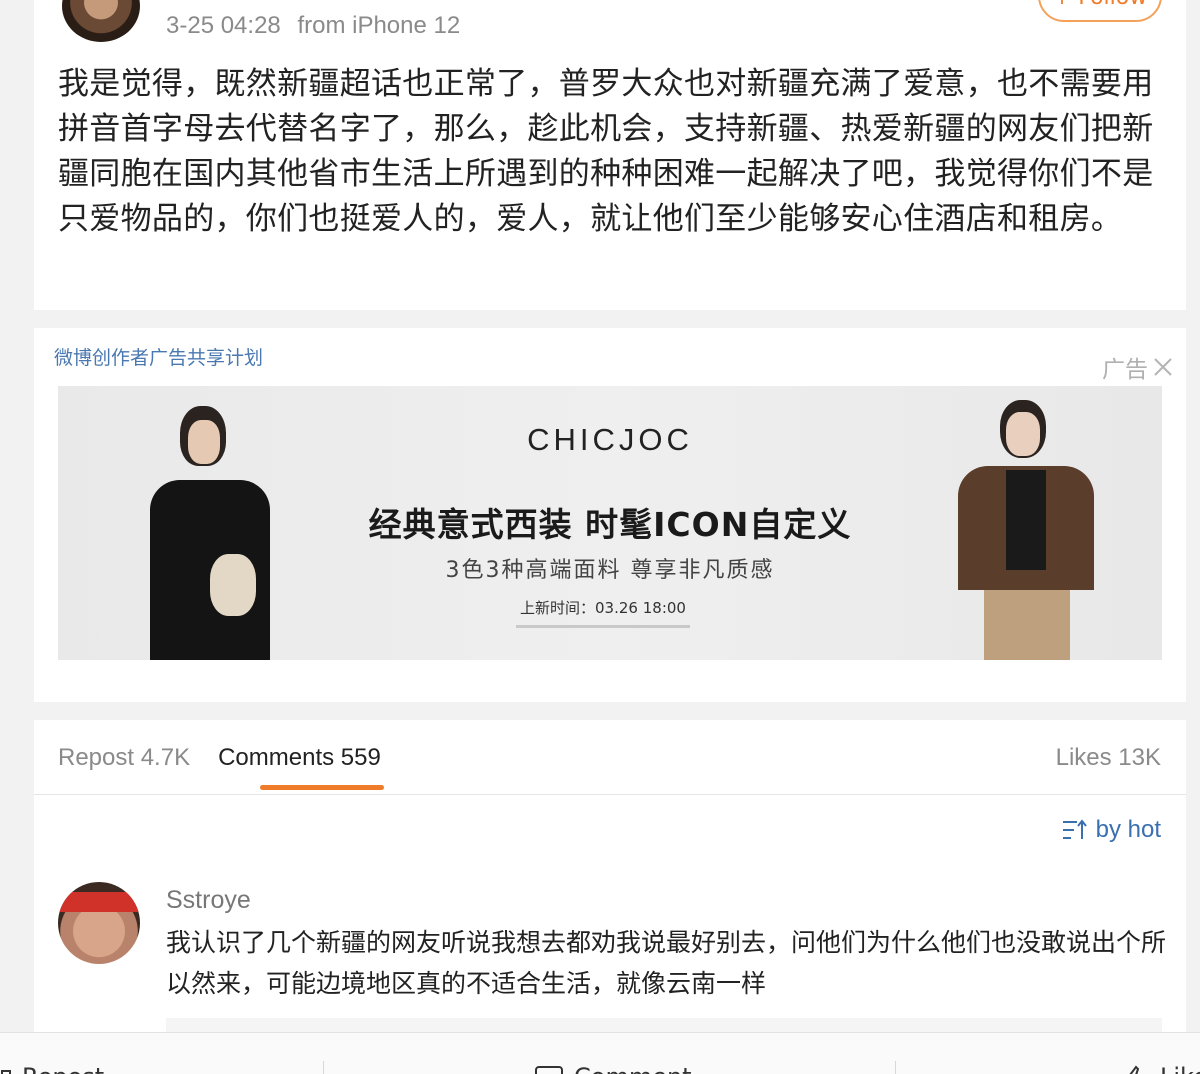 The image size is (1200, 1074). I want to click on ad-program-link: 微博创作者广告共享计划, so click(158, 356).